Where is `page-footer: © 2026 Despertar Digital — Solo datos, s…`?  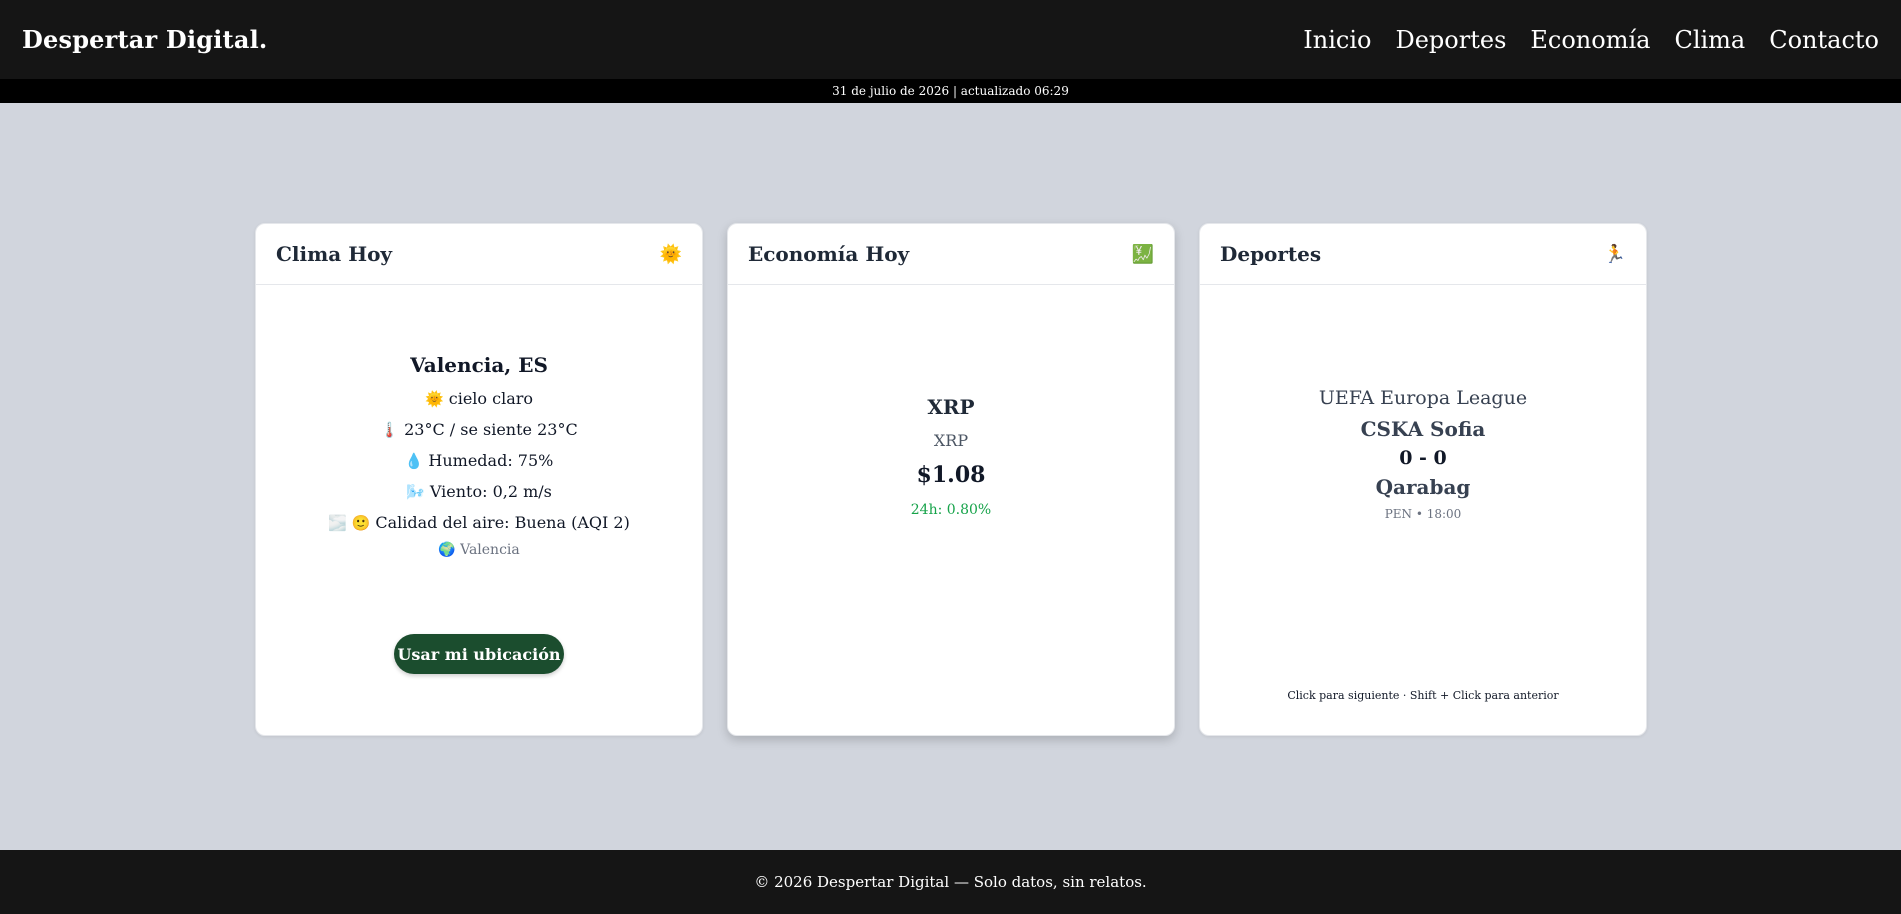 page-footer: © 2026 Despertar Digital — Solo datos, s… is located at coordinates (950, 882).